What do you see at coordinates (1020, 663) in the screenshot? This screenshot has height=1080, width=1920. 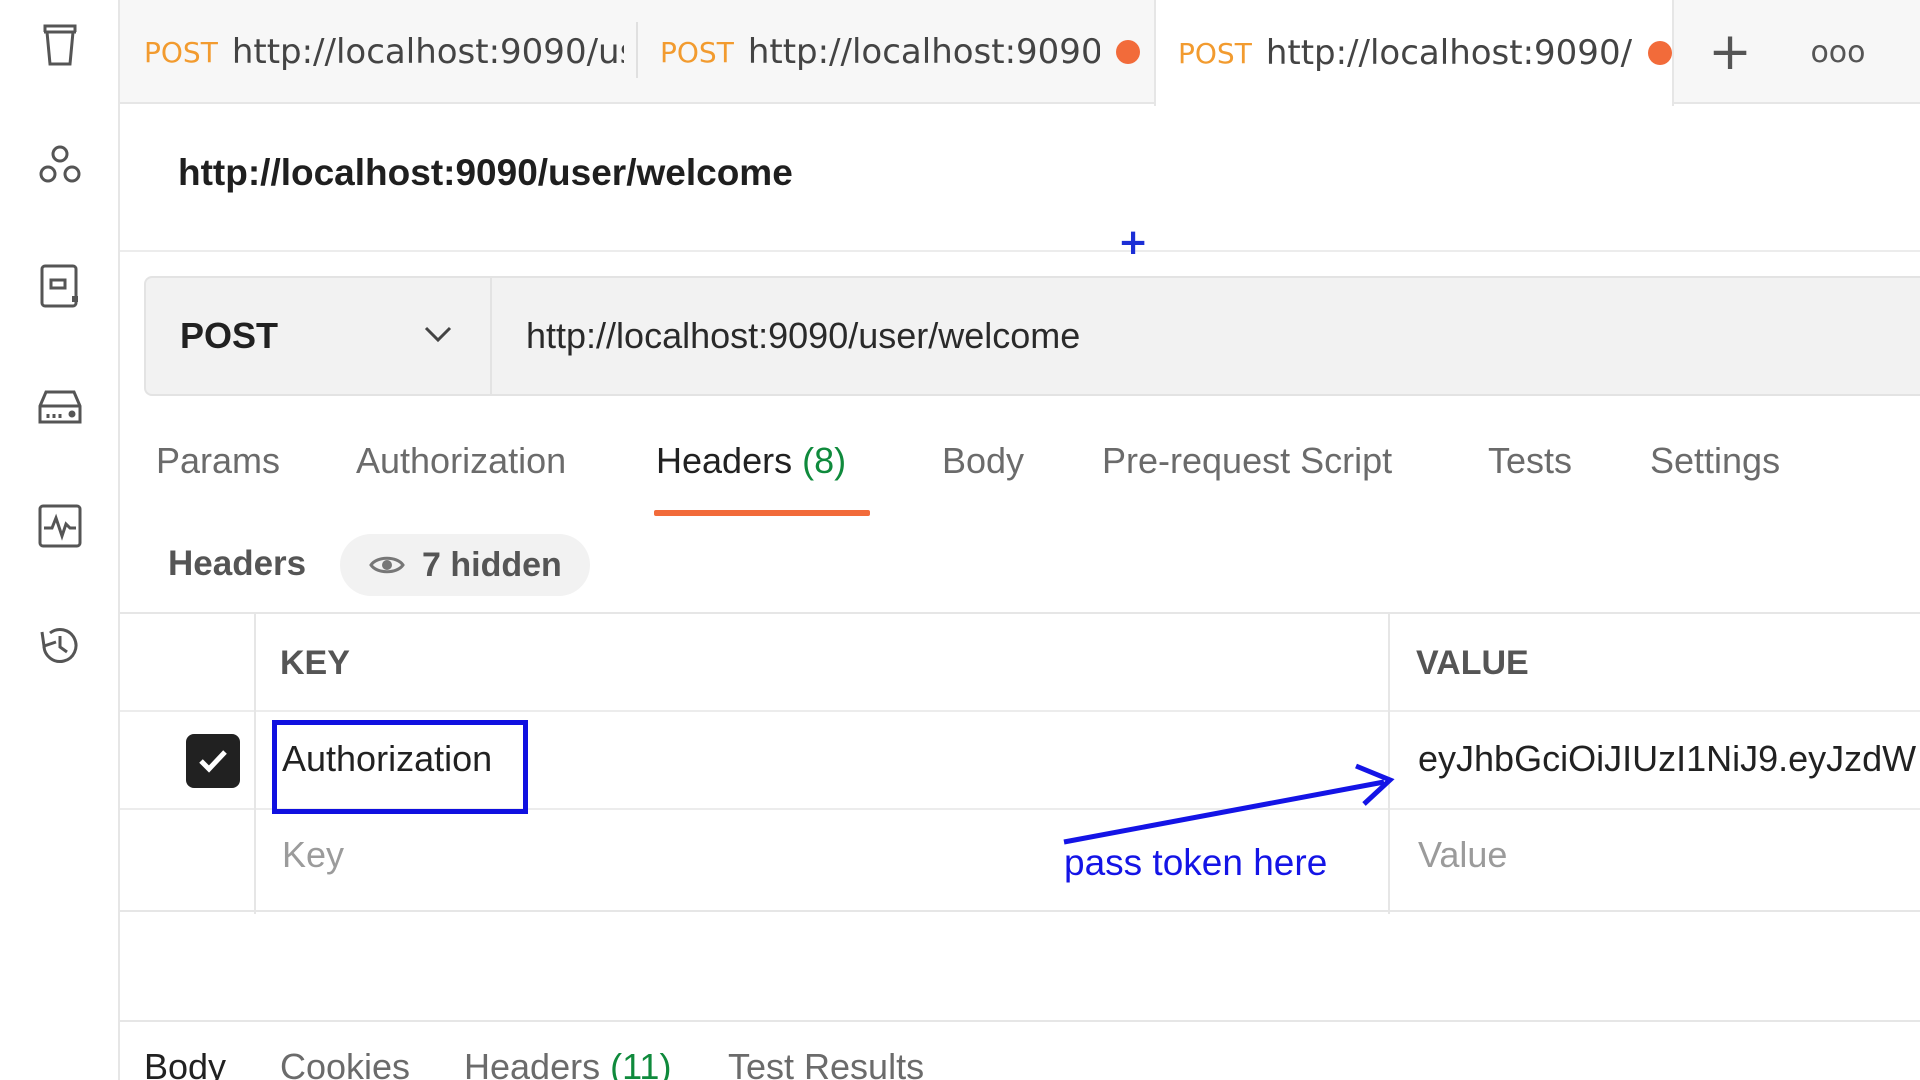 I see `table-header-row: KEY VALUE` at bounding box center [1020, 663].